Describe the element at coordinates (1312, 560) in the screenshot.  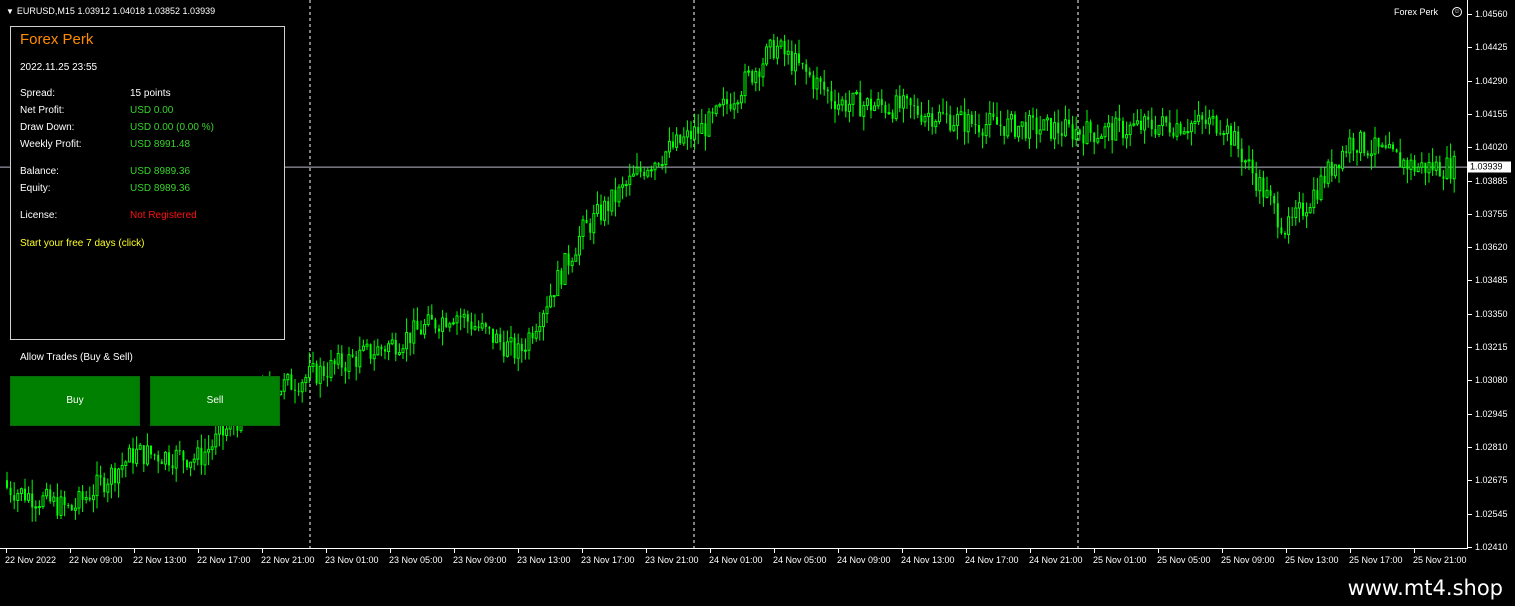
I see `time-tick-label: 25 Nov 13:00` at that location.